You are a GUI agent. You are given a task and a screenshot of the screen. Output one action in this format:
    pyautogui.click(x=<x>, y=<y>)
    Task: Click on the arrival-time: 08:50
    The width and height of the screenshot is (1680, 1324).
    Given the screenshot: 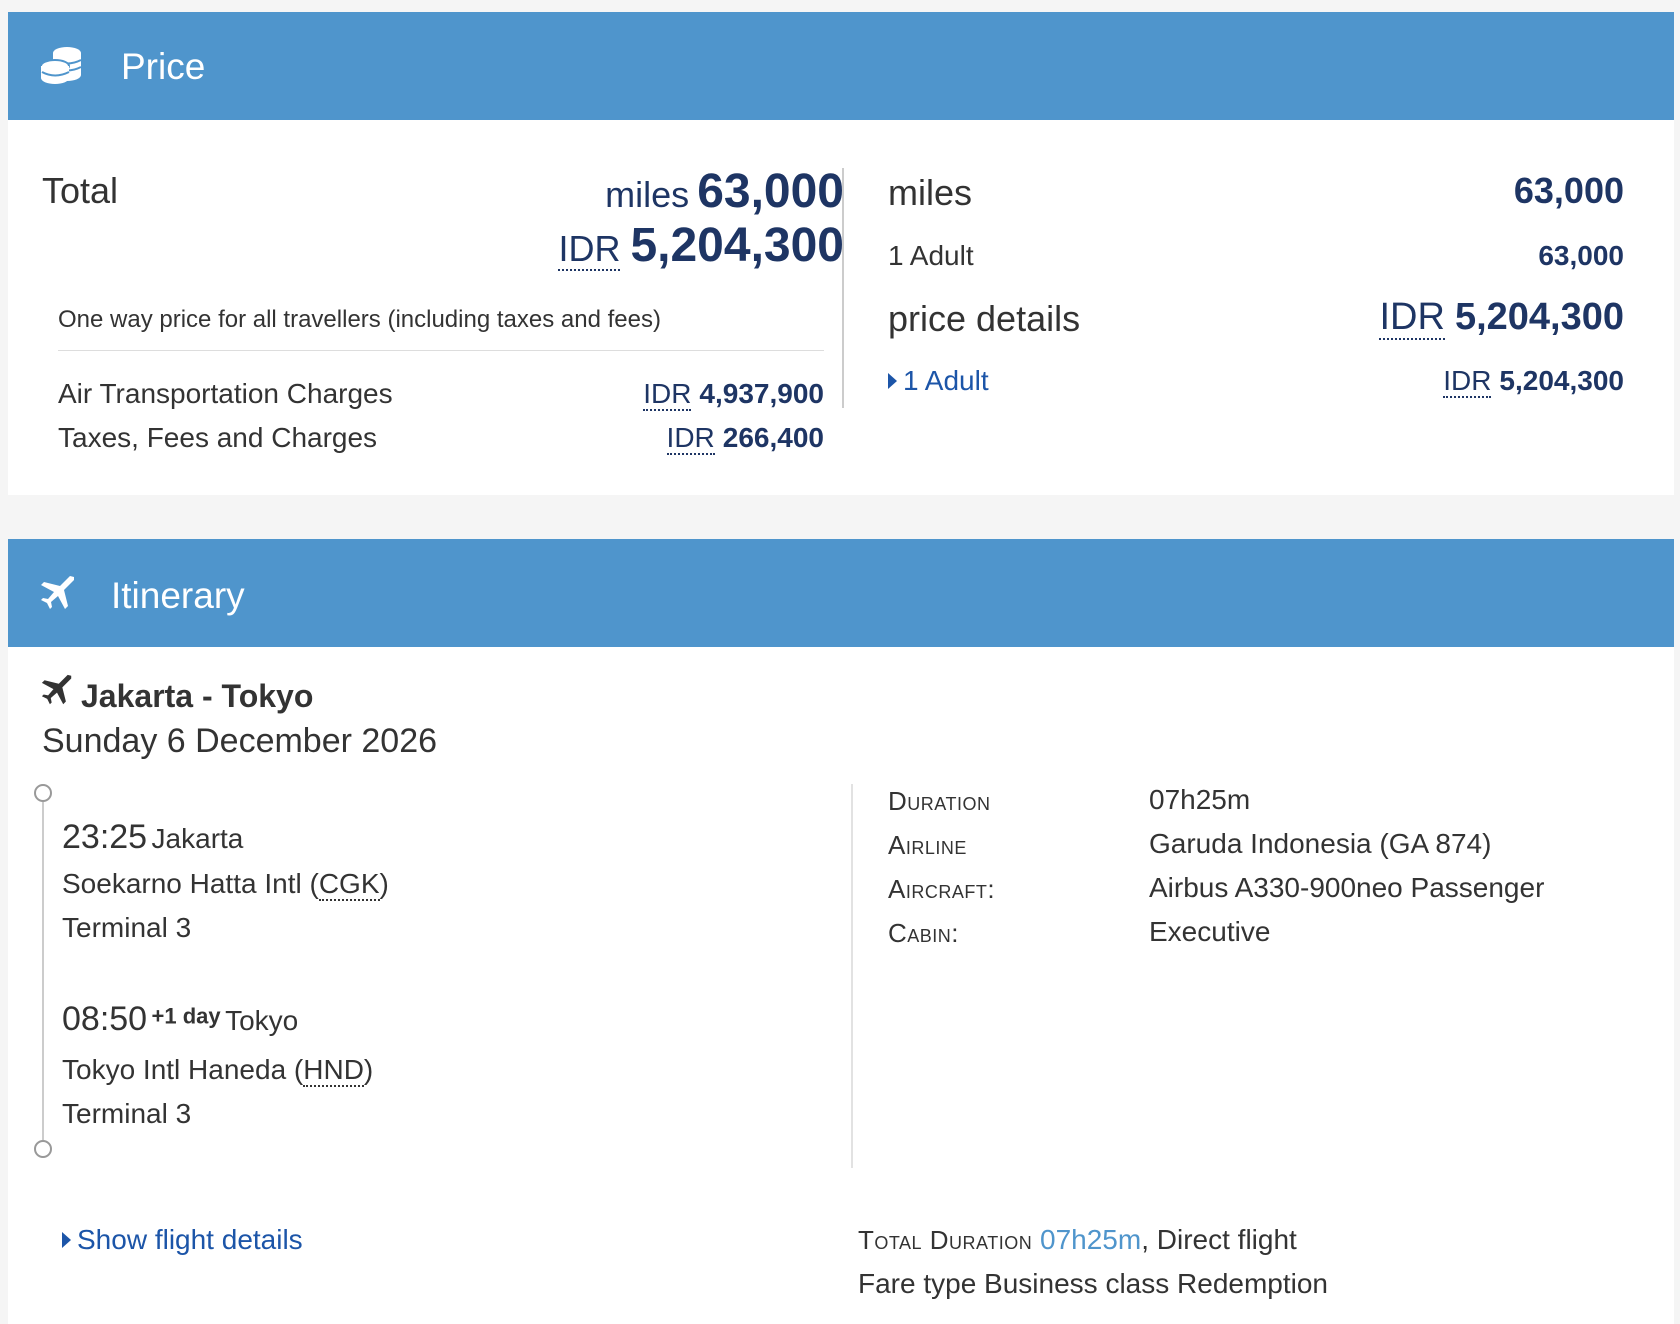 What is the action you would take?
    pyautogui.click(x=105, y=1019)
    